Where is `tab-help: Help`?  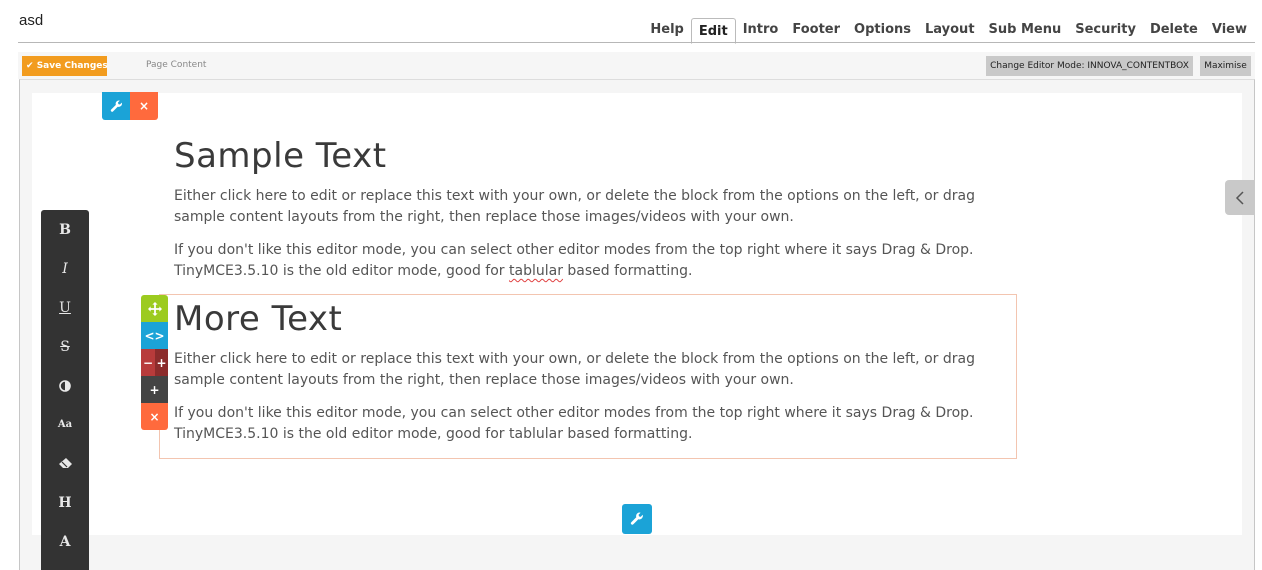
tab-help: Help is located at coordinates (666, 30).